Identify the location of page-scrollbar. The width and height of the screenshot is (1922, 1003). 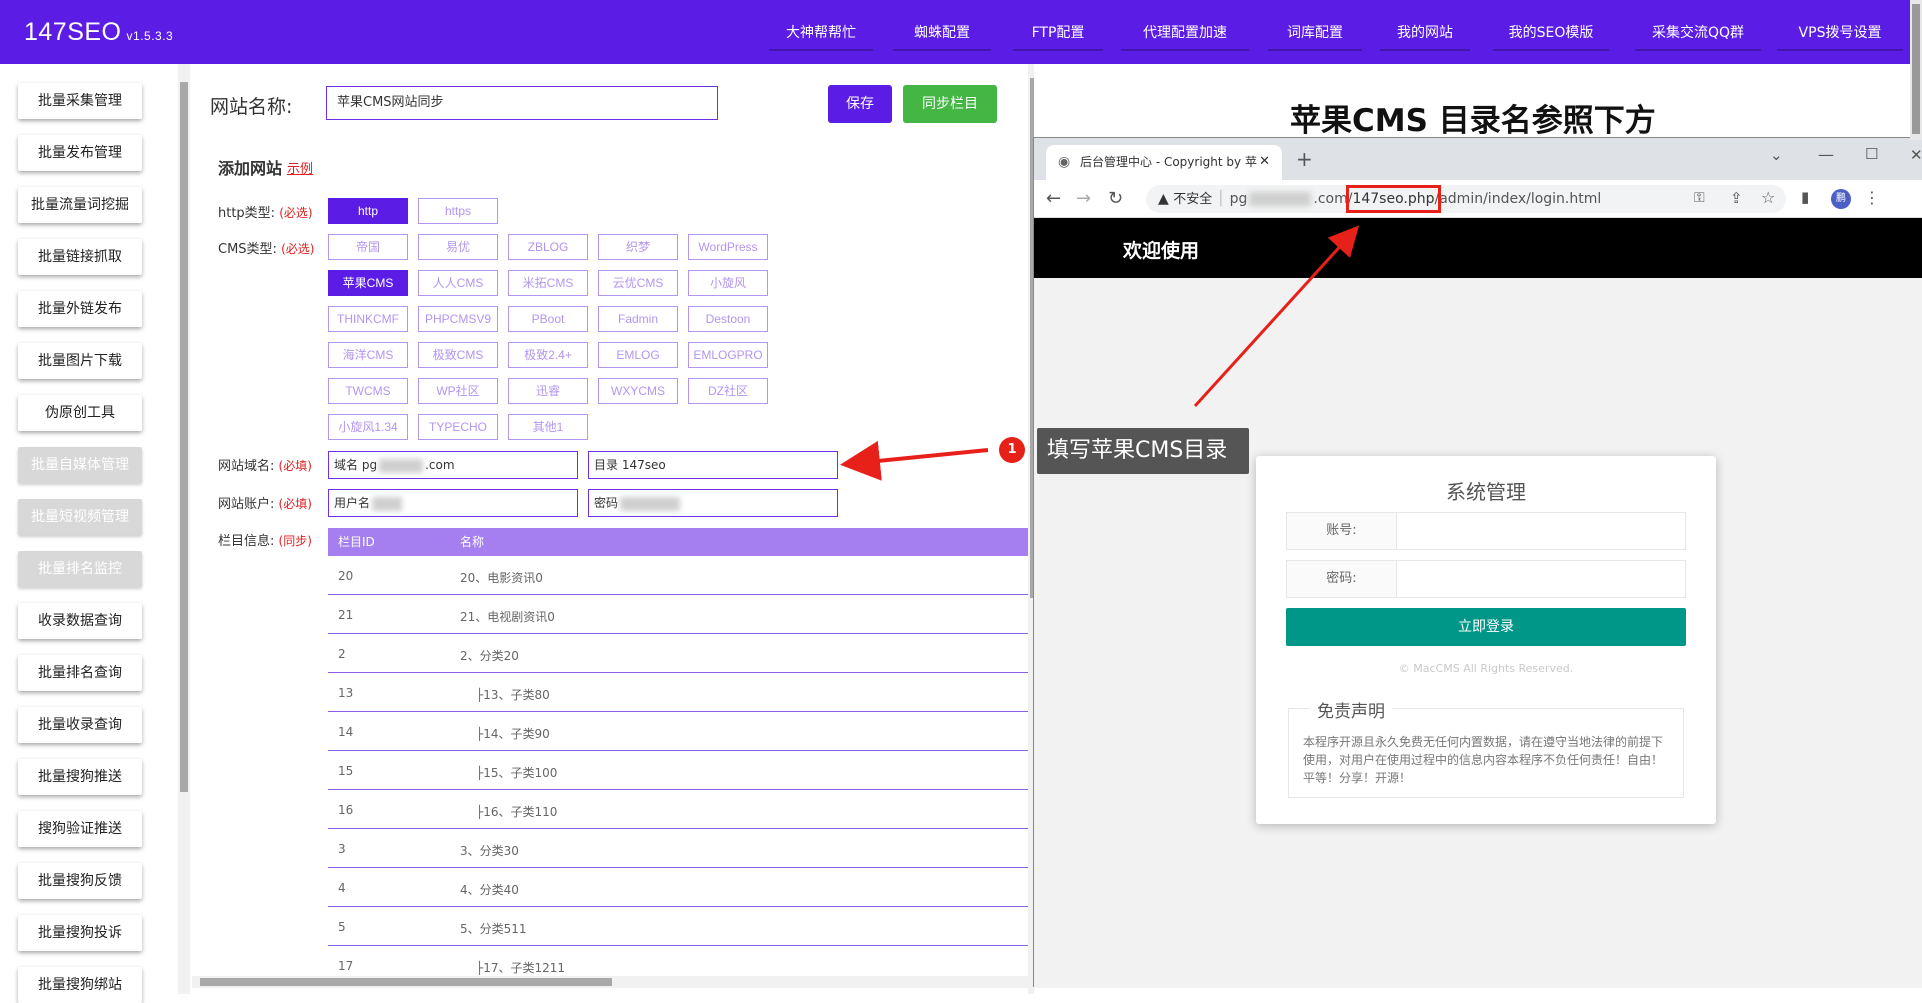
(1916, 70).